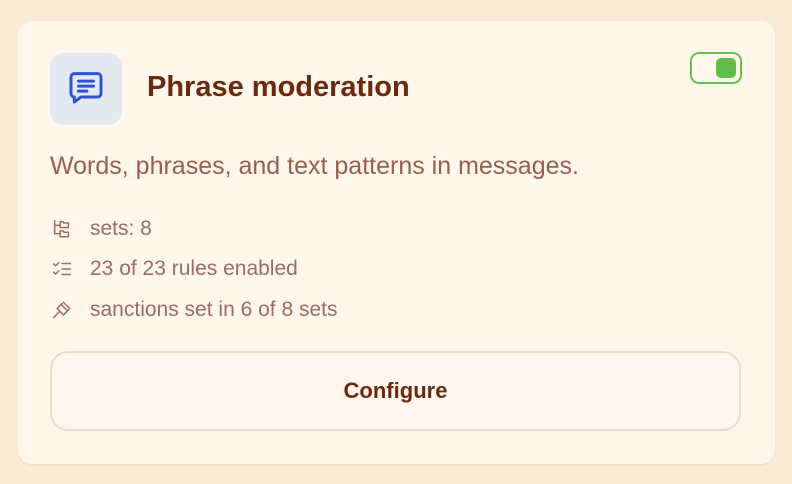 This screenshot has width=792, height=484. I want to click on gavel-icon, so click(62, 310).